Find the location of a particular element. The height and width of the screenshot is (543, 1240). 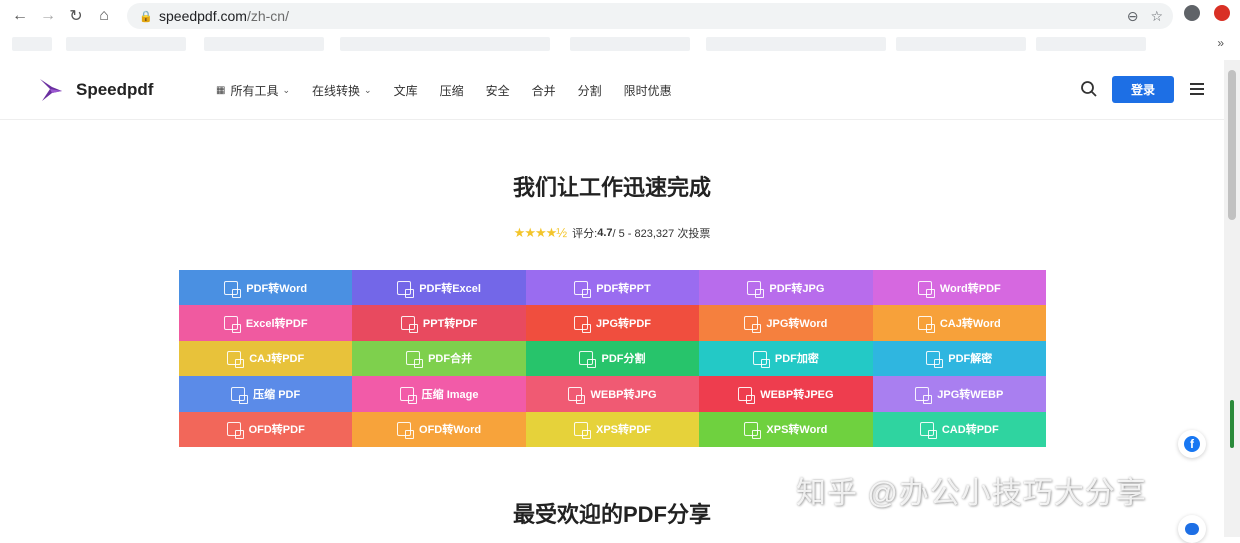

tool-tile: OFD转PDF is located at coordinates (266, 429).